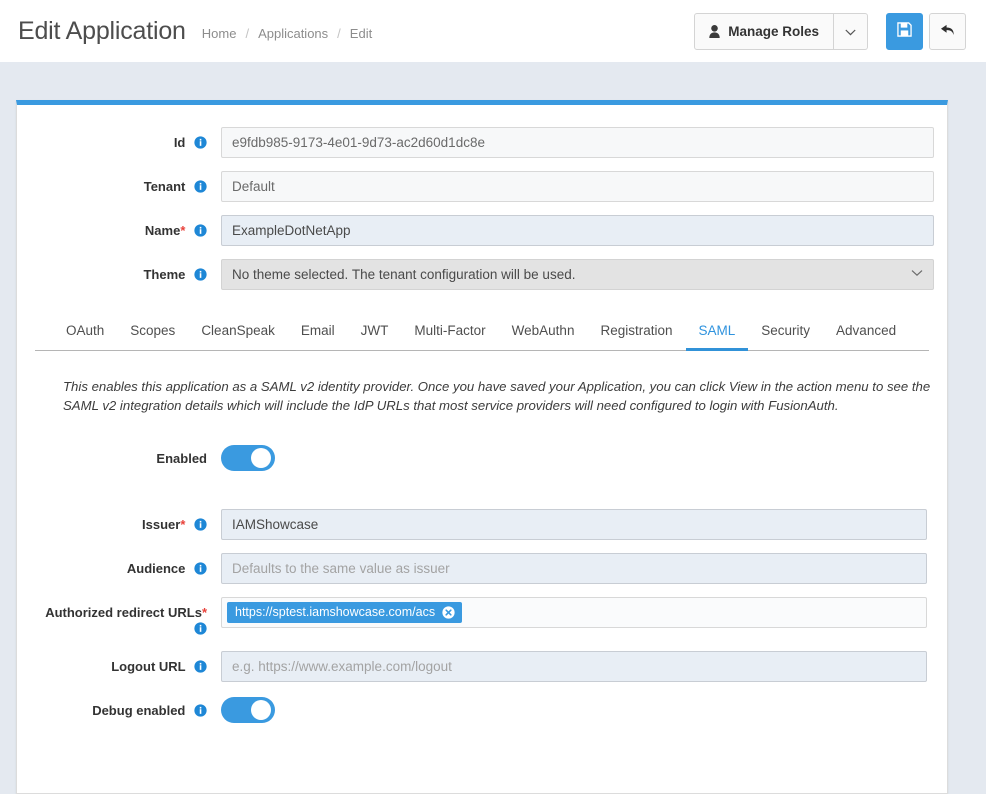 The height and width of the screenshot is (794, 986). I want to click on breadcrumb: Home / Applications / Edit, so click(287, 31).